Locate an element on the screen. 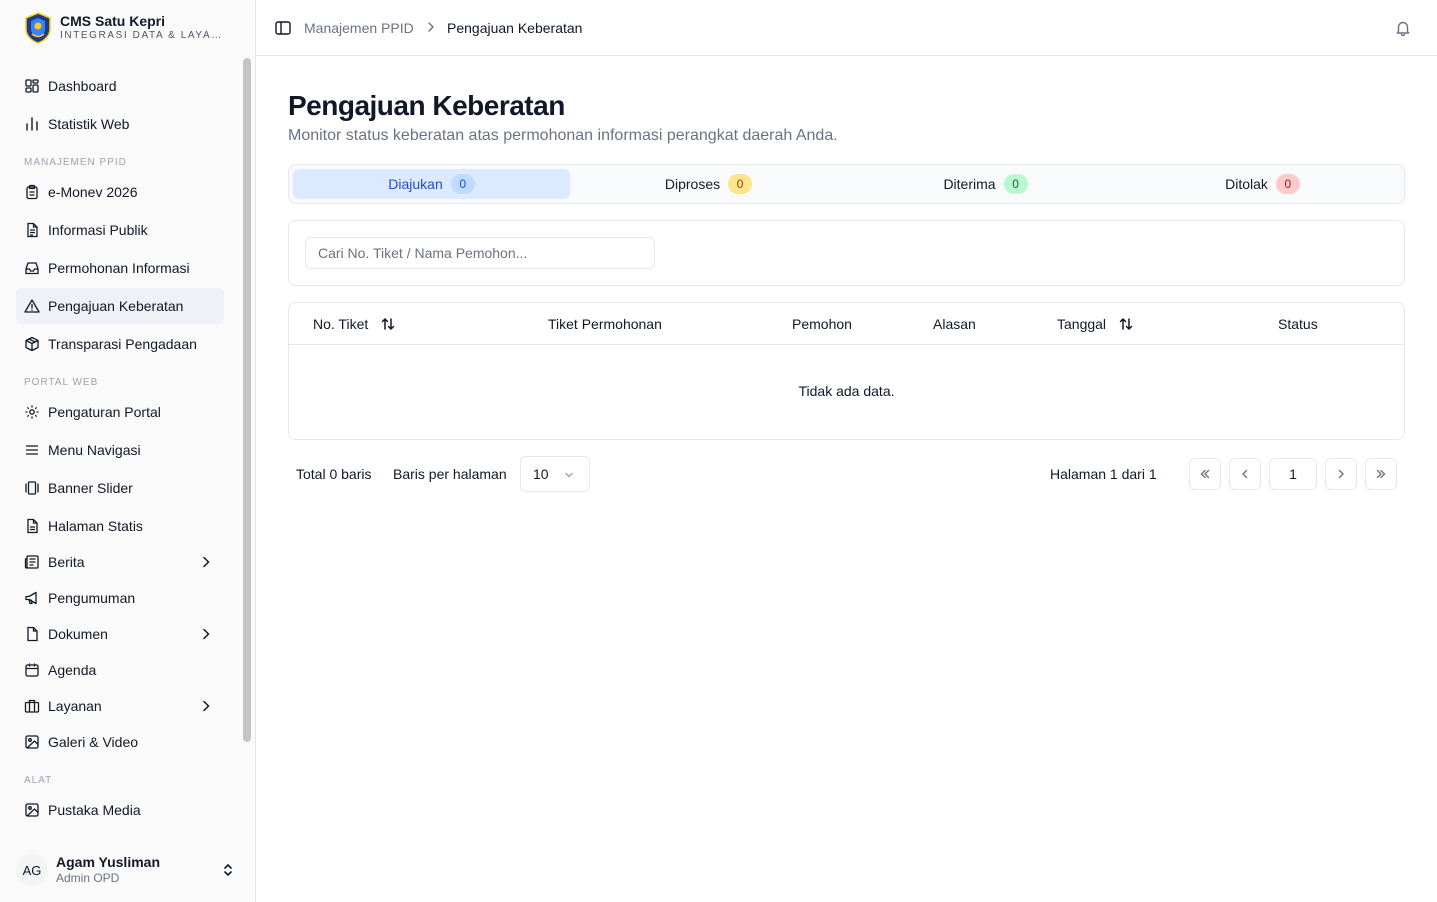  sidebar-item-dashboard: Dashboard is located at coordinates (120, 86).